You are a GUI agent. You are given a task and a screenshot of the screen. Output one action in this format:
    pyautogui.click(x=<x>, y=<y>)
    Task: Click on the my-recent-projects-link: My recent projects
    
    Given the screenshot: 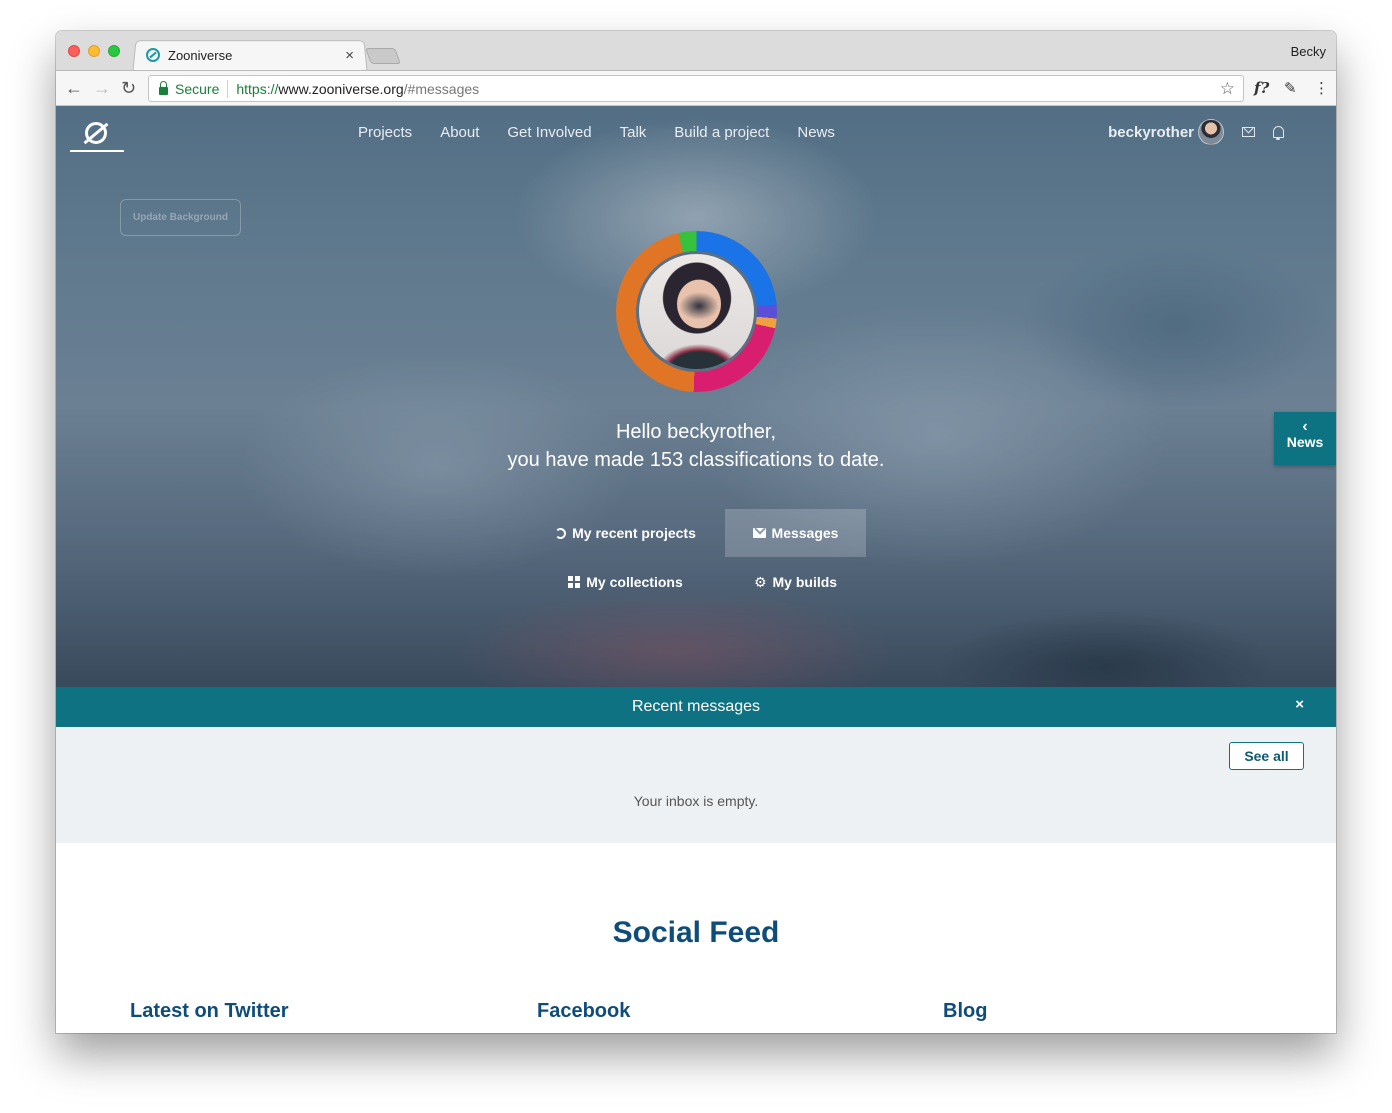 What is the action you would take?
    pyautogui.click(x=625, y=533)
    